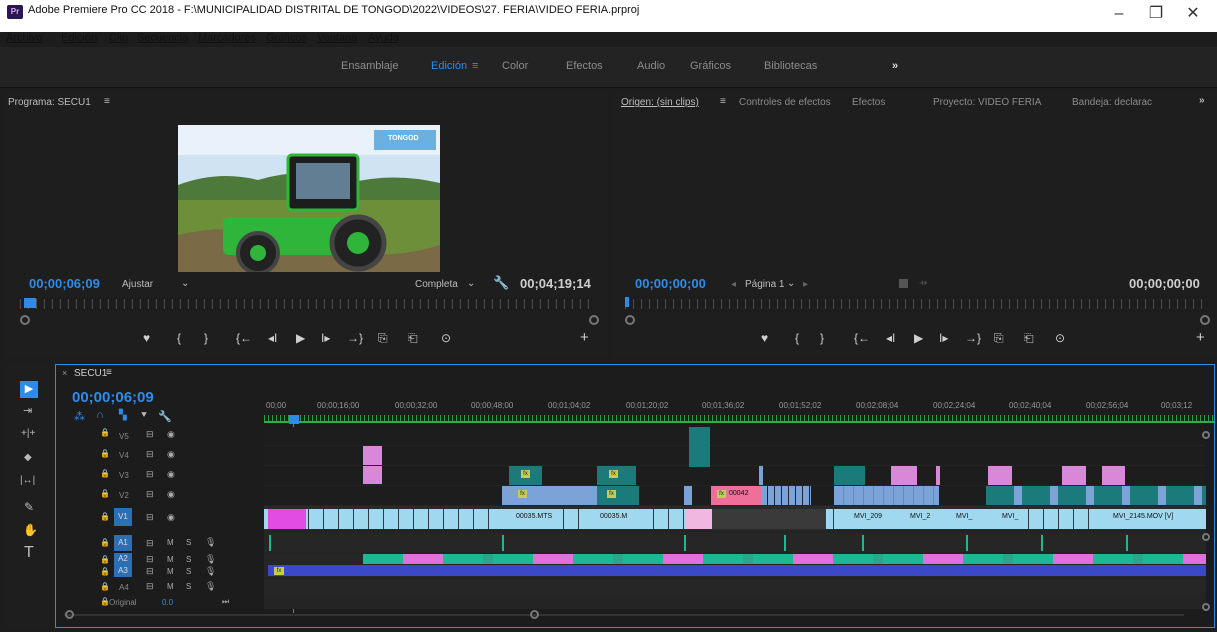 The width and height of the screenshot is (1217, 632). What do you see at coordinates (1113, 475) in the screenshot?
I see `clip-v3-pink-f` at bounding box center [1113, 475].